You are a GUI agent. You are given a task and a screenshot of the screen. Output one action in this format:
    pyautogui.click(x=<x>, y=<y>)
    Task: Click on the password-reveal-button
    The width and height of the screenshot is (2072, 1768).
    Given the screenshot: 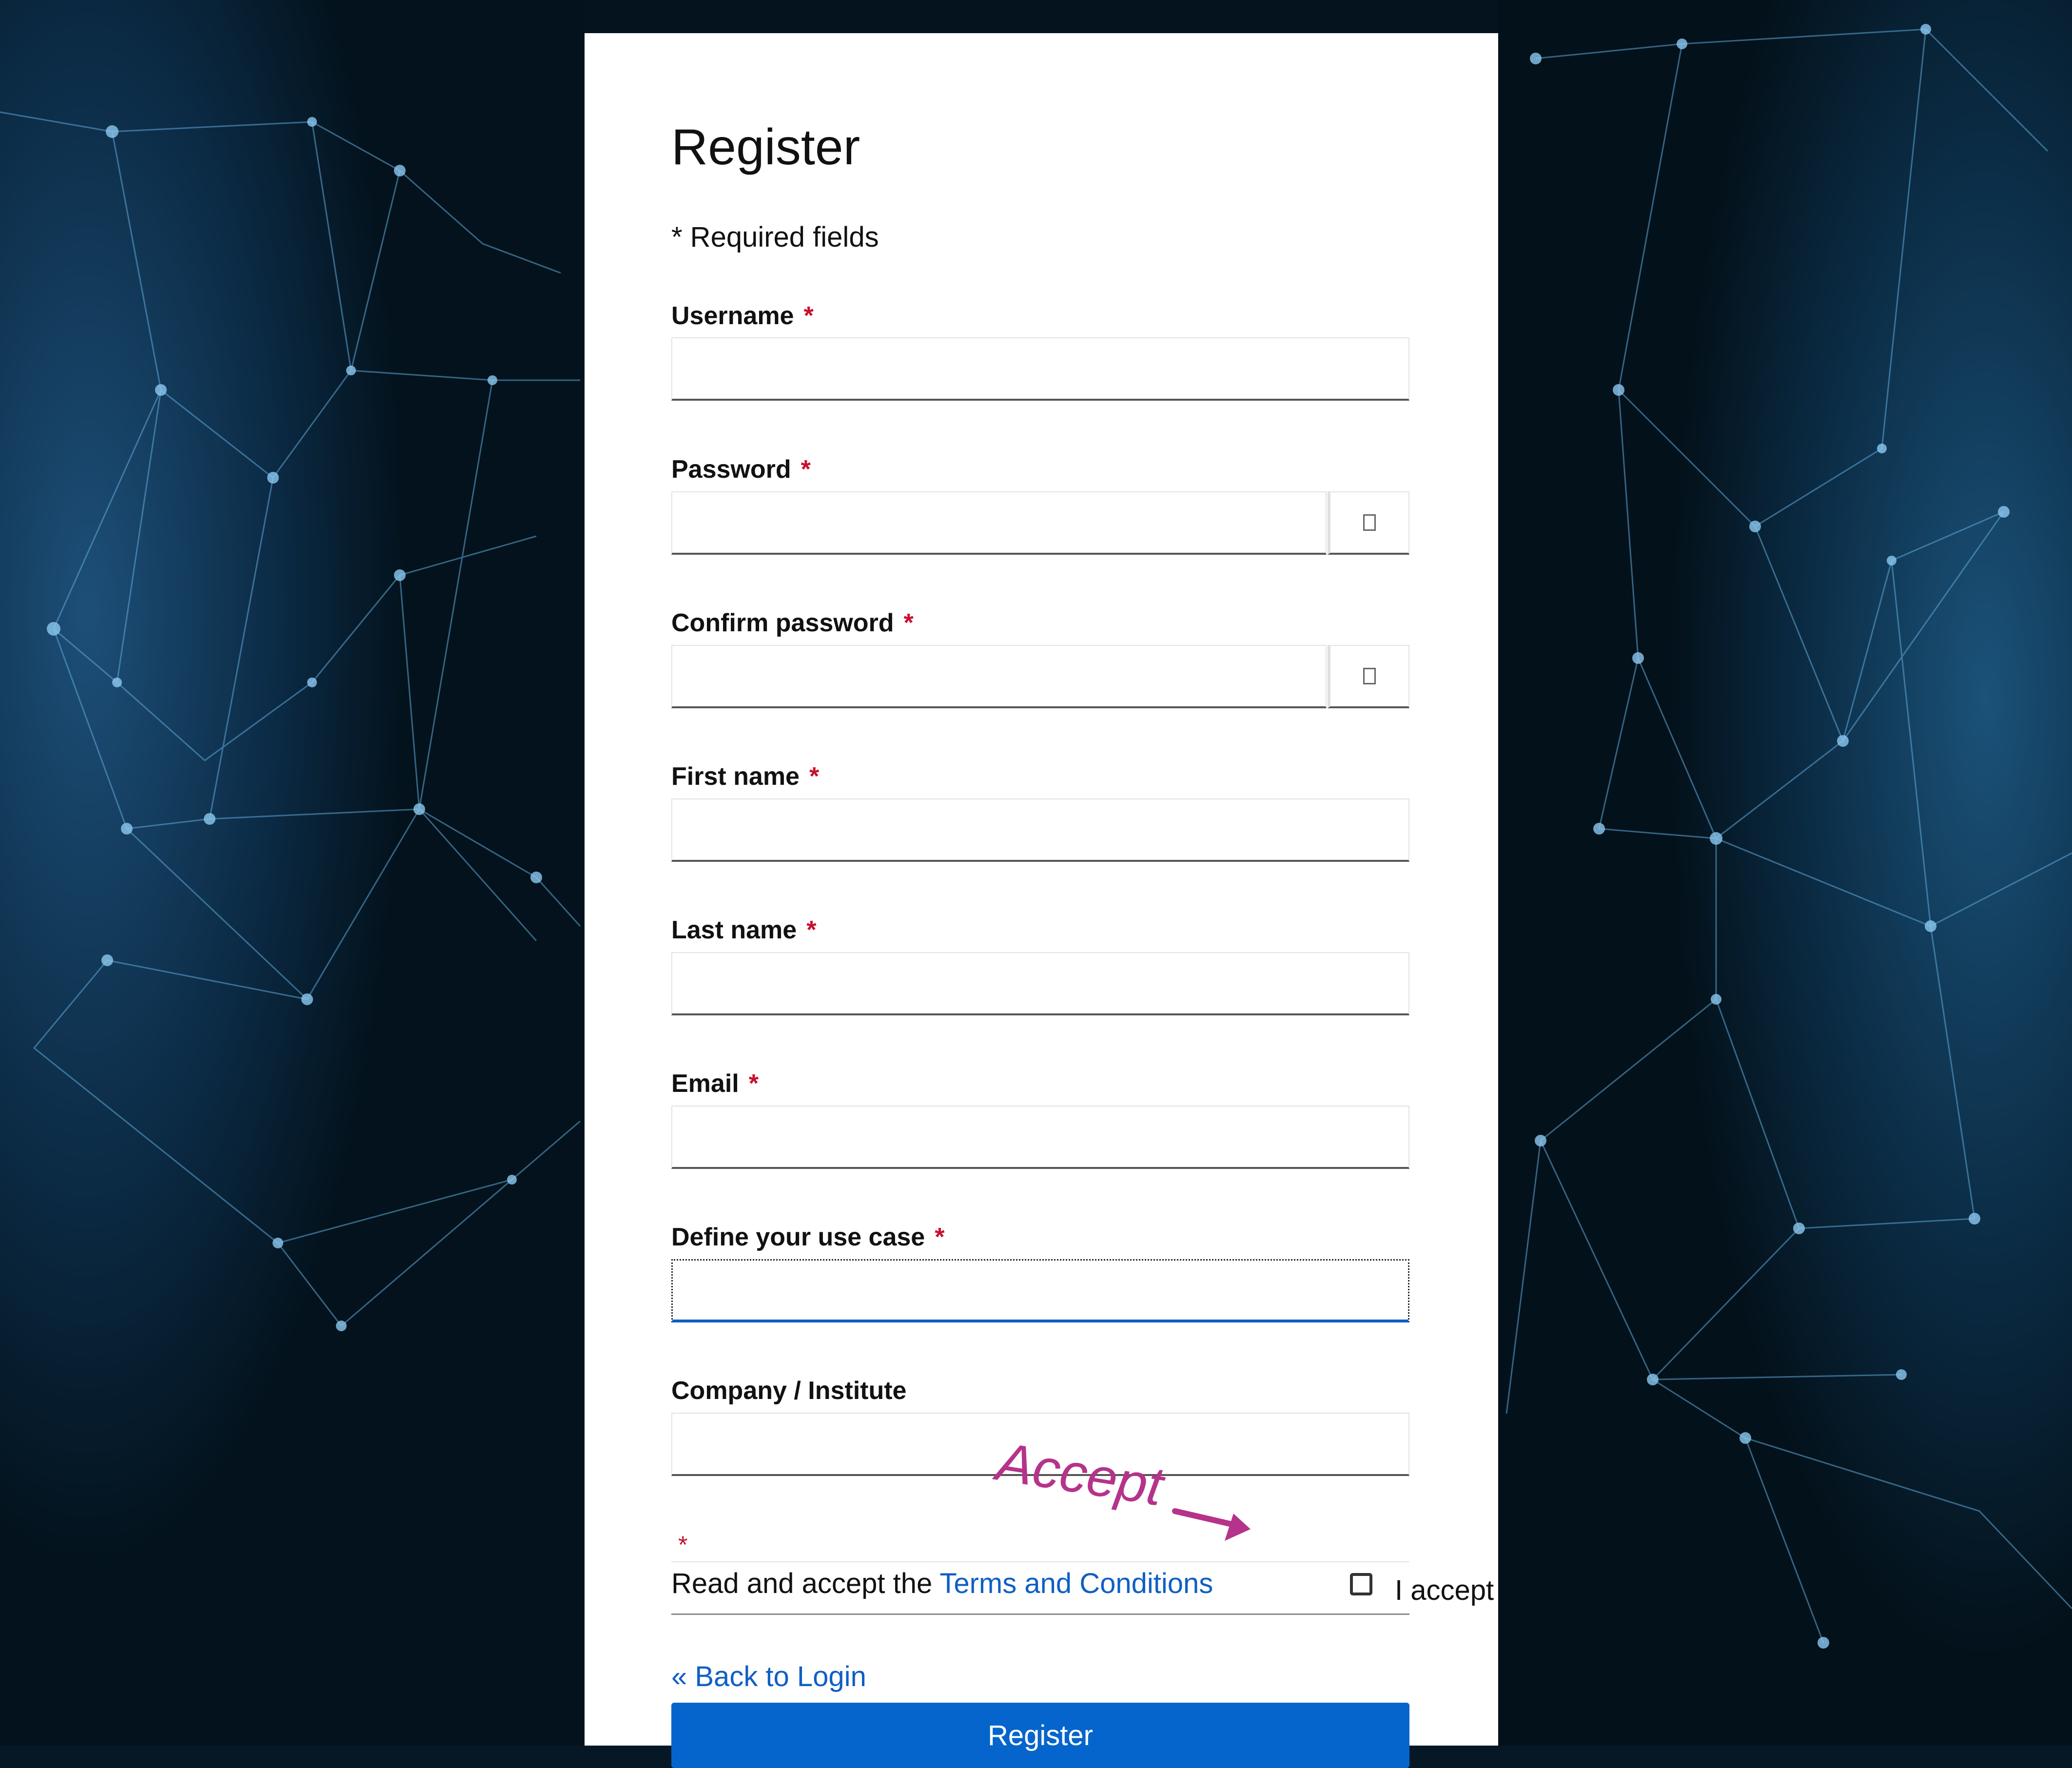 What is the action you would take?
    pyautogui.click(x=1368, y=523)
    